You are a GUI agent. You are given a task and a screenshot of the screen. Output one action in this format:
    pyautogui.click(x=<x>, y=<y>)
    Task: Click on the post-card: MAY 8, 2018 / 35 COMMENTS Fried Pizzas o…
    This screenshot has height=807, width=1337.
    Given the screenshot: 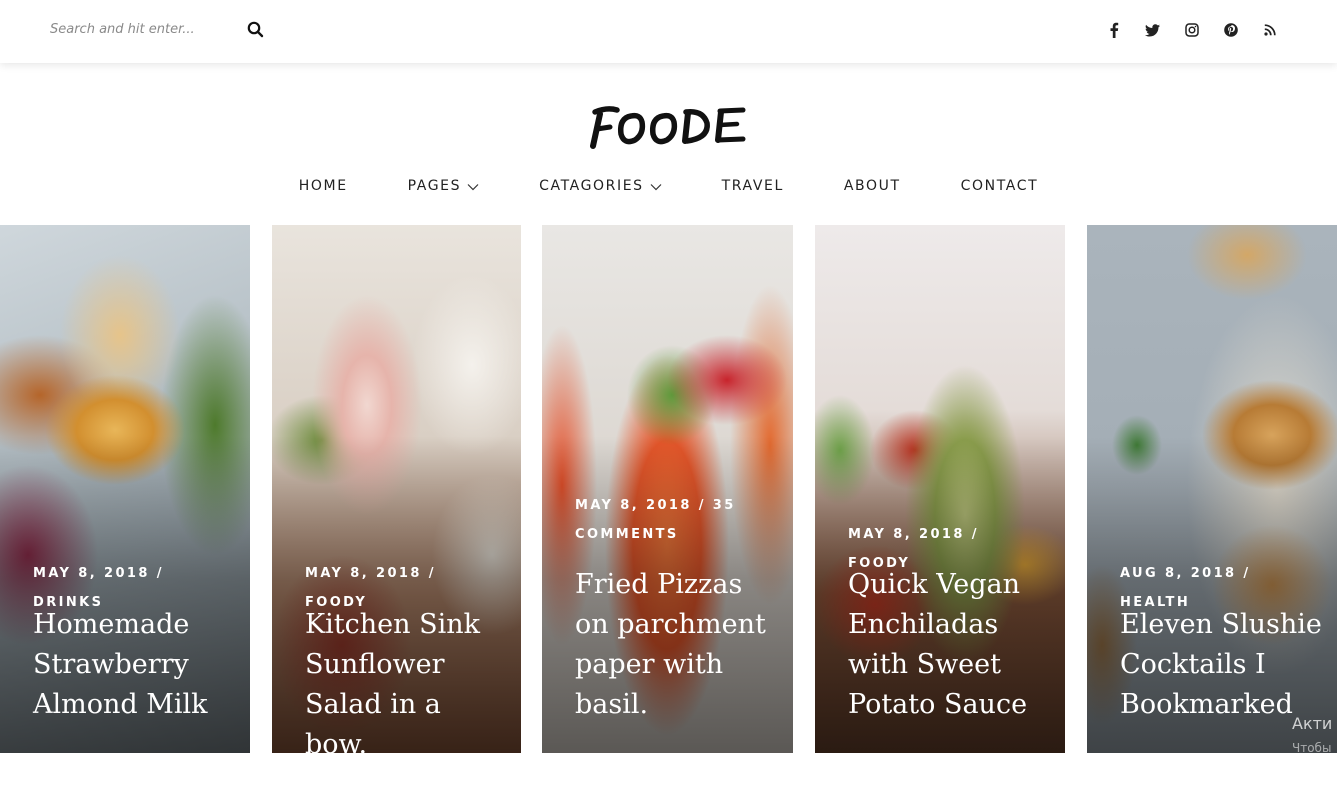 What is the action you would take?
    pyautogui.click(x=667, y=489)
    